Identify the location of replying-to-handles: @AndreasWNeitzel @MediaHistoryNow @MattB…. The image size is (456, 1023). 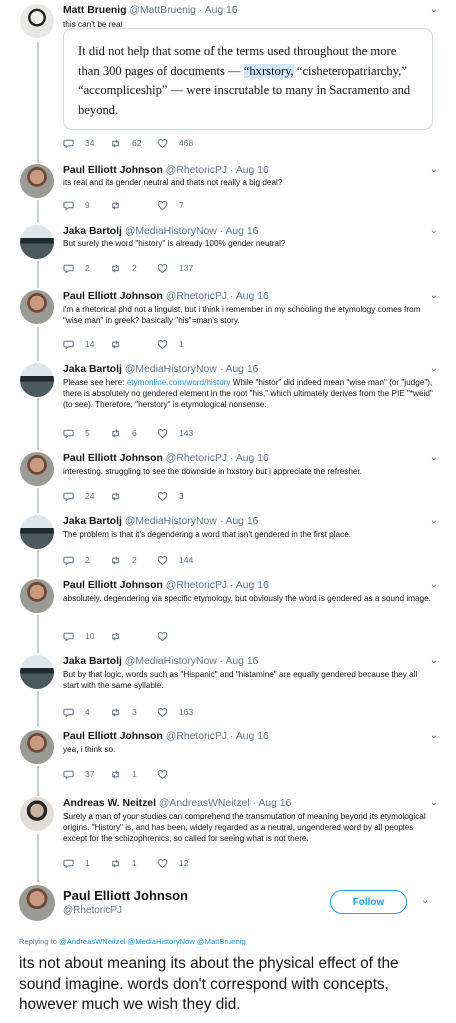
(152, 941).